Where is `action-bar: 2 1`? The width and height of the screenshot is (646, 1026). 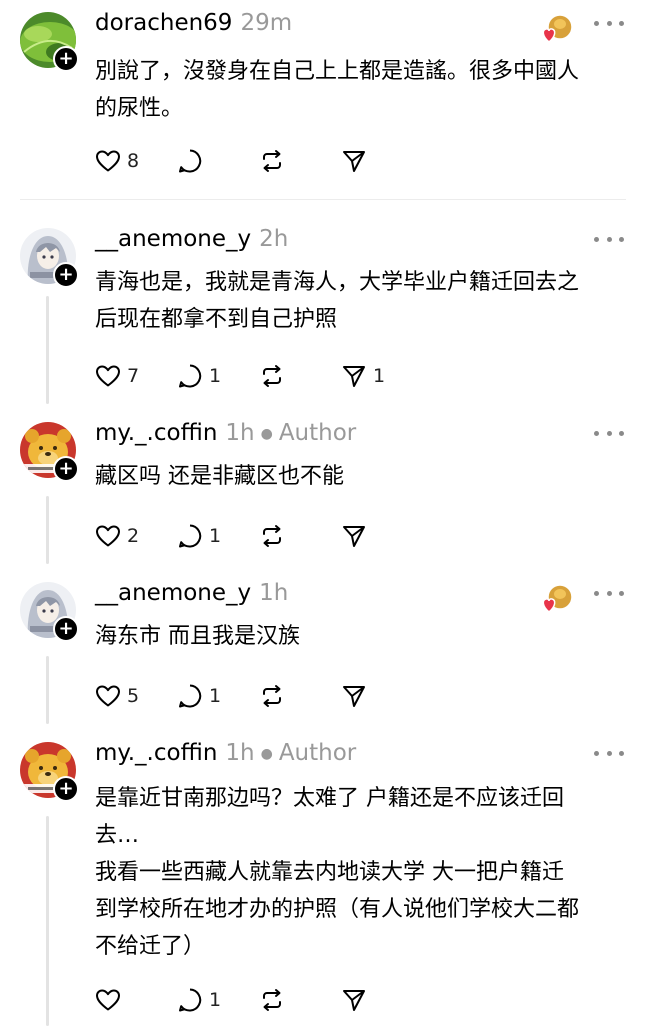
action-bar: 2 1 is located at coordinates (259, 536).